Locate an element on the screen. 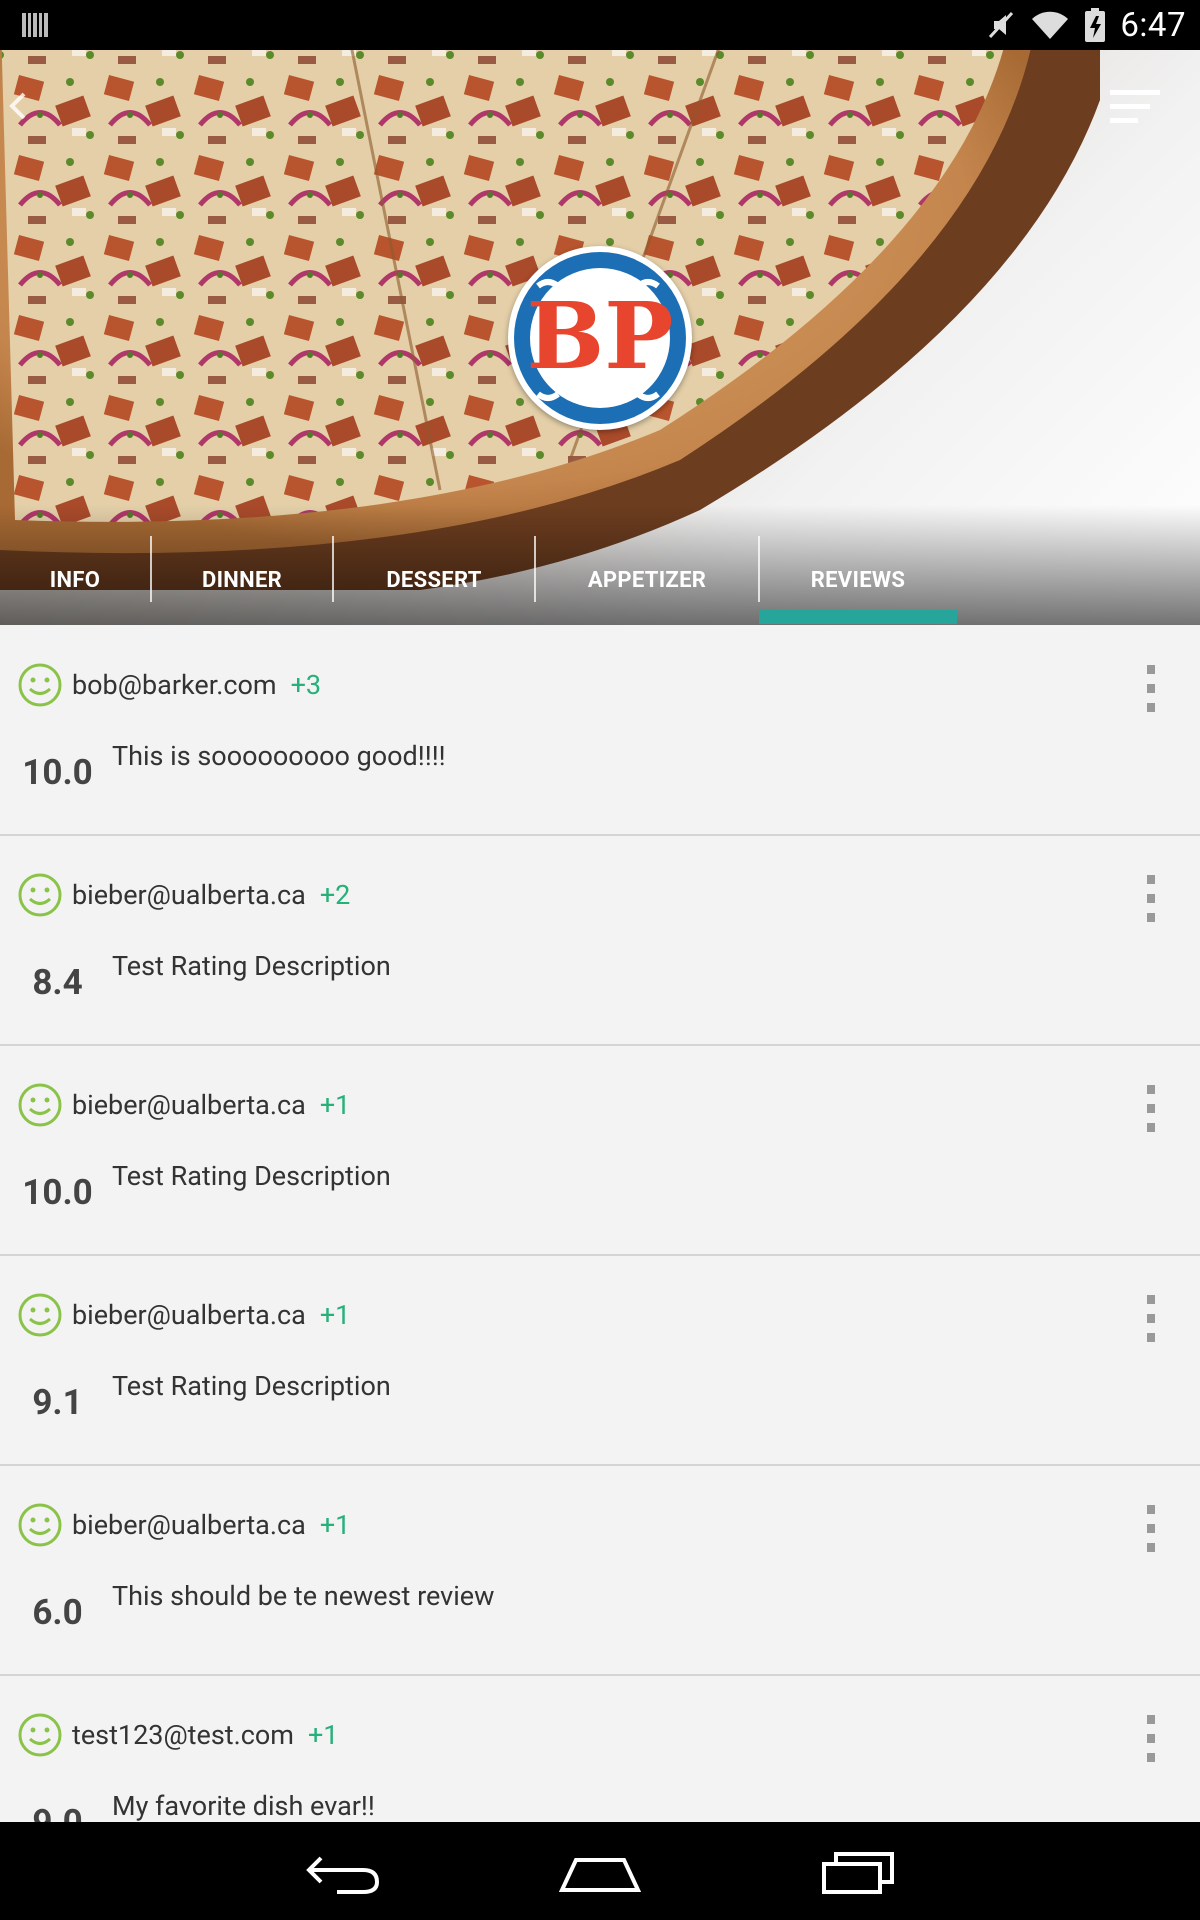  tab-dessert: DESSERT is located at coordinates (434, 580).